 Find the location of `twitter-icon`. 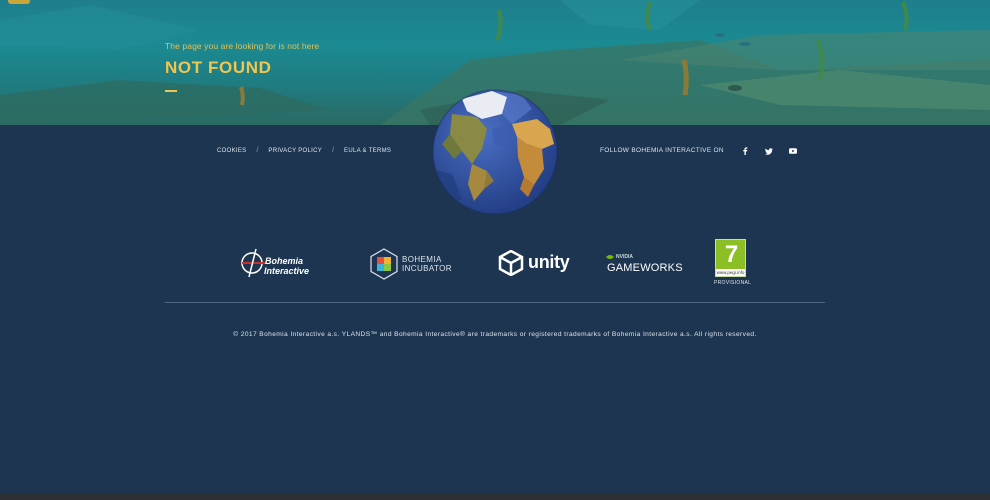

twitter-icon is located at coordinates (769, 151).